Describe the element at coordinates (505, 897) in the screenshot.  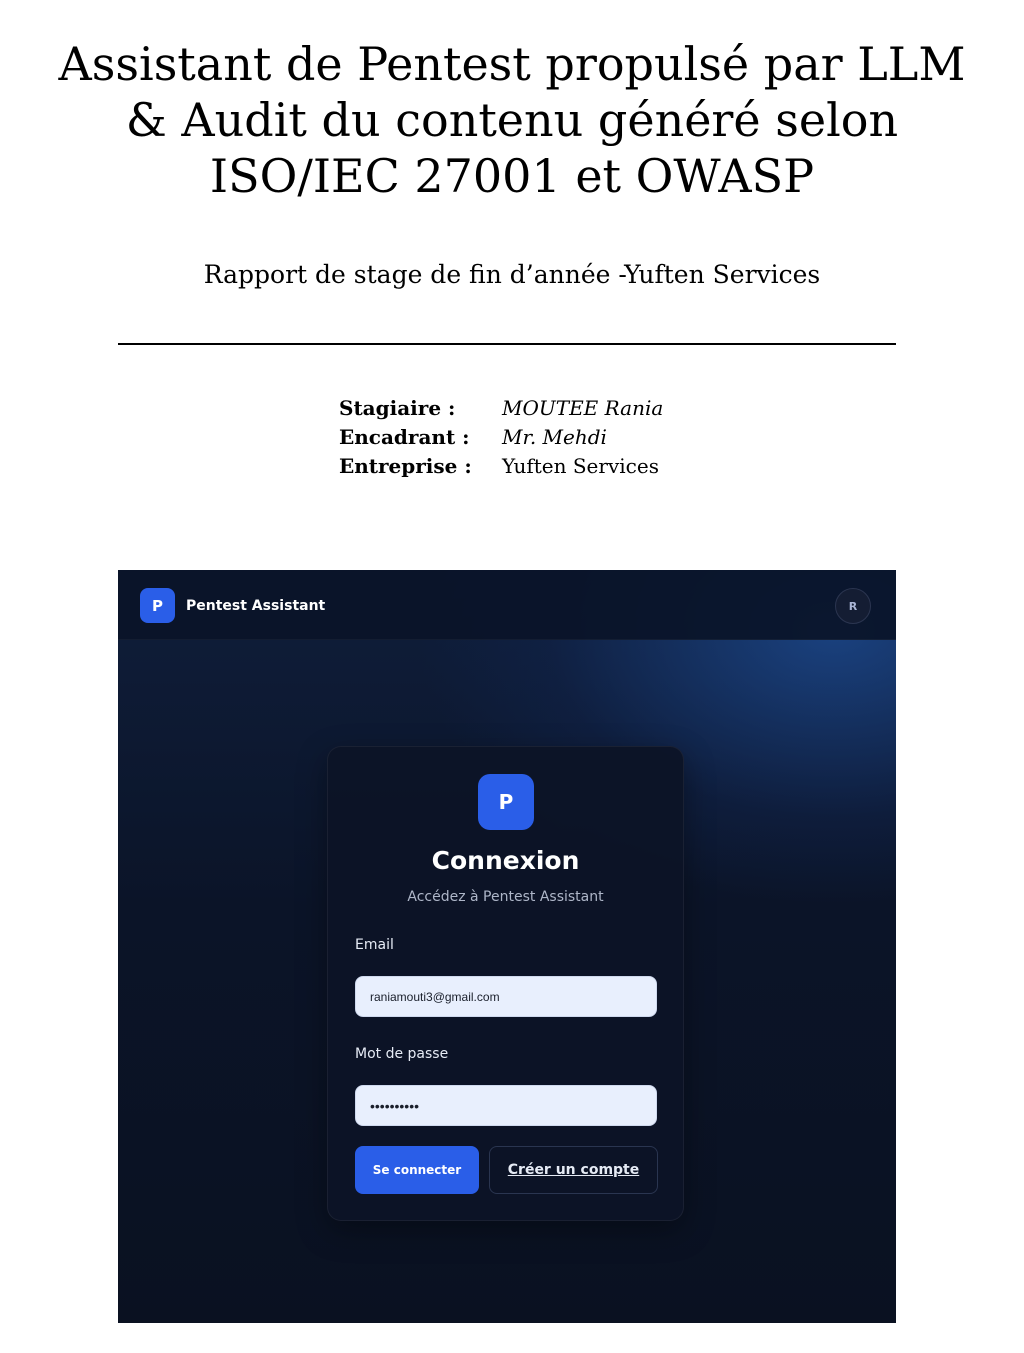
I see `login-subtitle: Accédez à Pentest Assistant` at that location.